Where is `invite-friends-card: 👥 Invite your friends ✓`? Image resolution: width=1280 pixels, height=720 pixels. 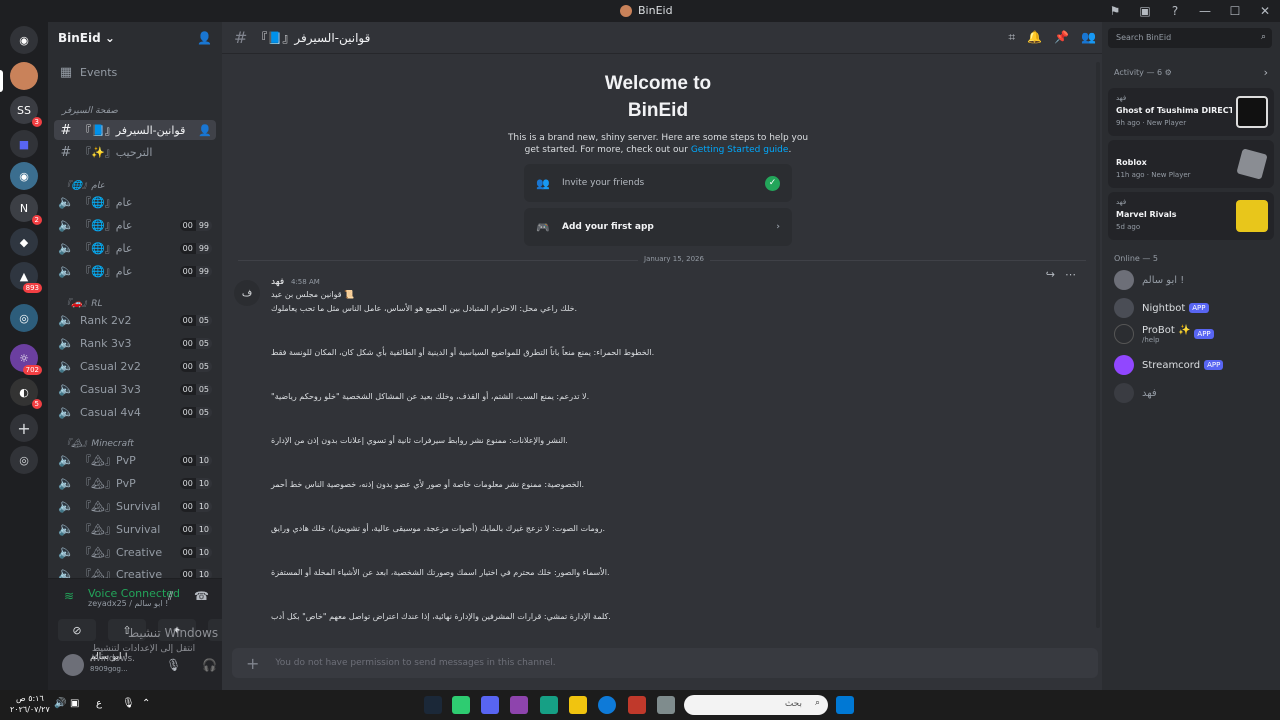 invite-friends-card: 👥 Invite your friends ✓ is located at coordinates (658, 183).